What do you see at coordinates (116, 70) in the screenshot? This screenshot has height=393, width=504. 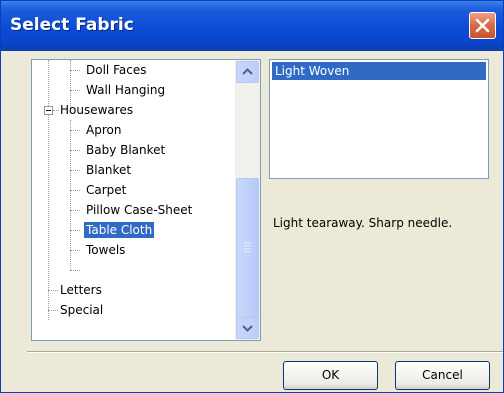 I see `tree-item-doll-faces: Doll Faces` at bounding box center [116, 70].